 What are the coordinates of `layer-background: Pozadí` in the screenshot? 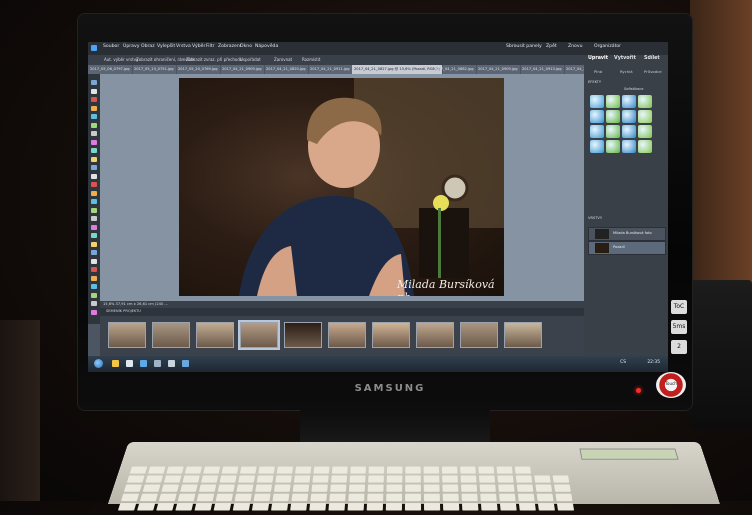 It's located at (627, 248).